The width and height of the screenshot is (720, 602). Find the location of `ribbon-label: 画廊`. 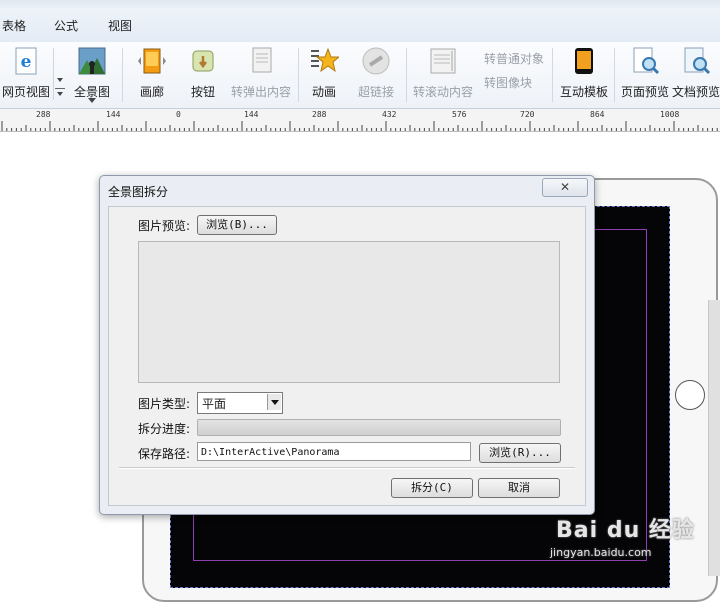

ribbon-label: 画廊 is located at coordinates (151, 92).